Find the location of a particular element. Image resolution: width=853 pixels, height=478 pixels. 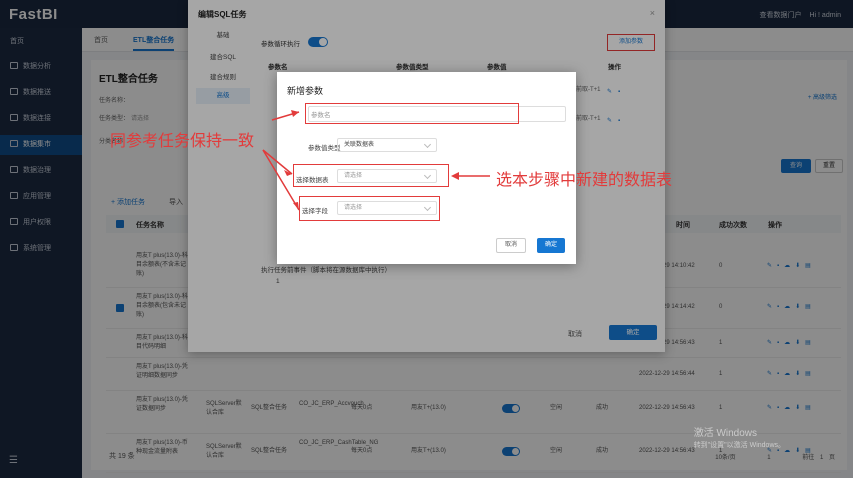

annotation-arrows is located at coordinates (376, 160).